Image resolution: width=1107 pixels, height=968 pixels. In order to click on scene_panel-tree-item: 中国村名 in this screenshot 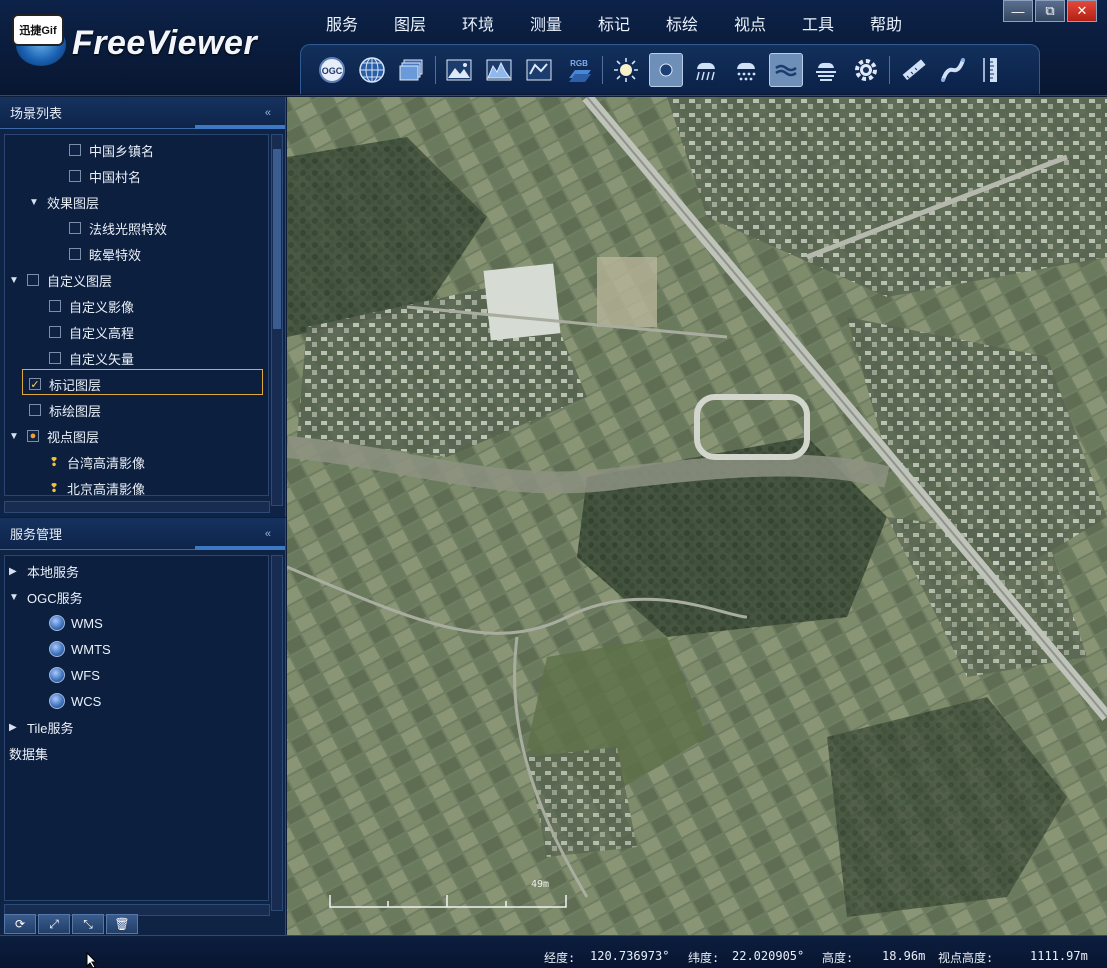, I will do `click(105, 176)`.